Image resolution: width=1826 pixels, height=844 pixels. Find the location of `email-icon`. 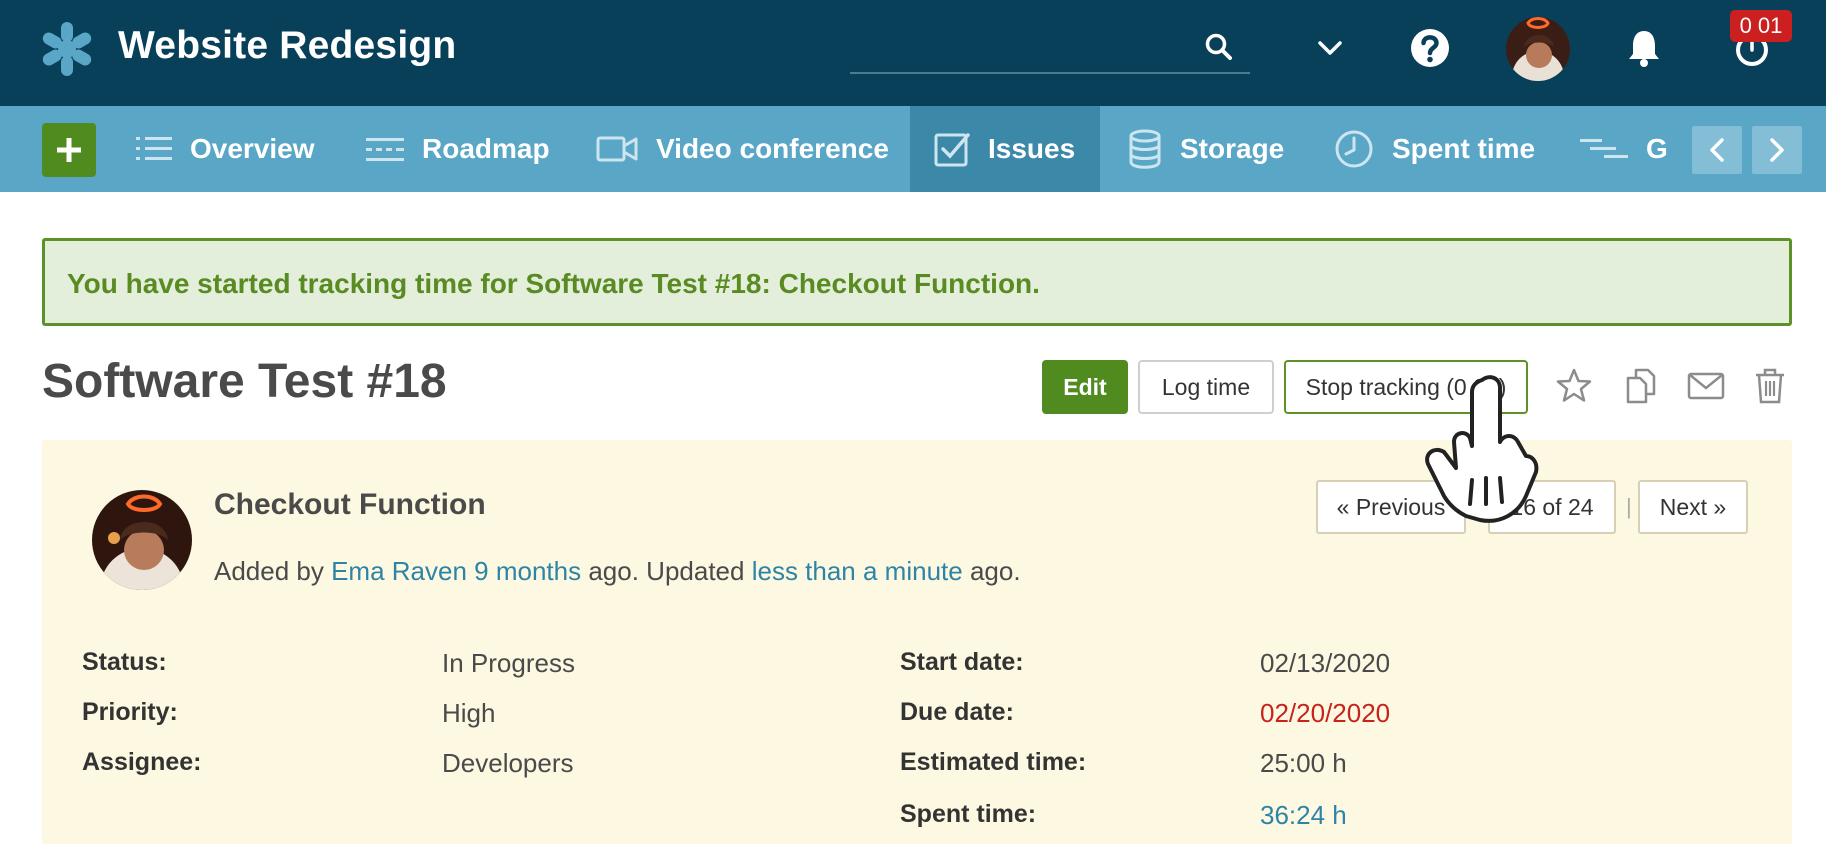

email-icon is located at coordinates (1706, 386).